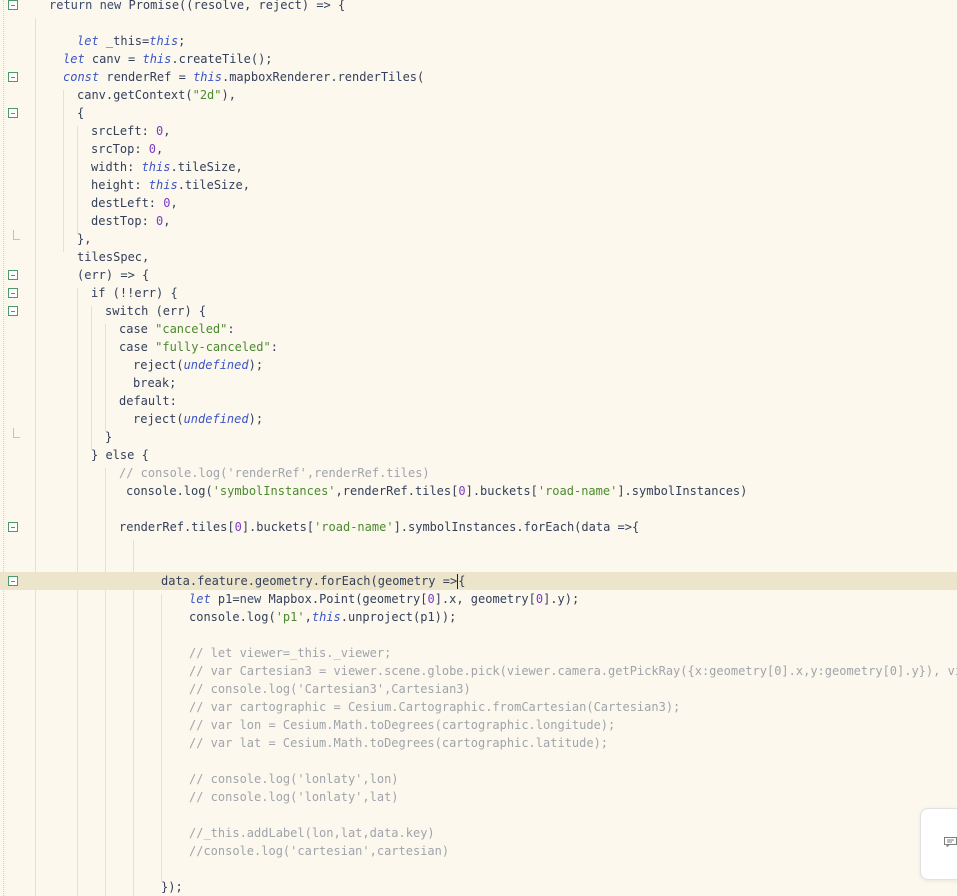 The image size is (957, 896). What do you see at coordinates (216, 419) in the screenshot?
I see `code-token: undefined` at bounding box center [216, 419].